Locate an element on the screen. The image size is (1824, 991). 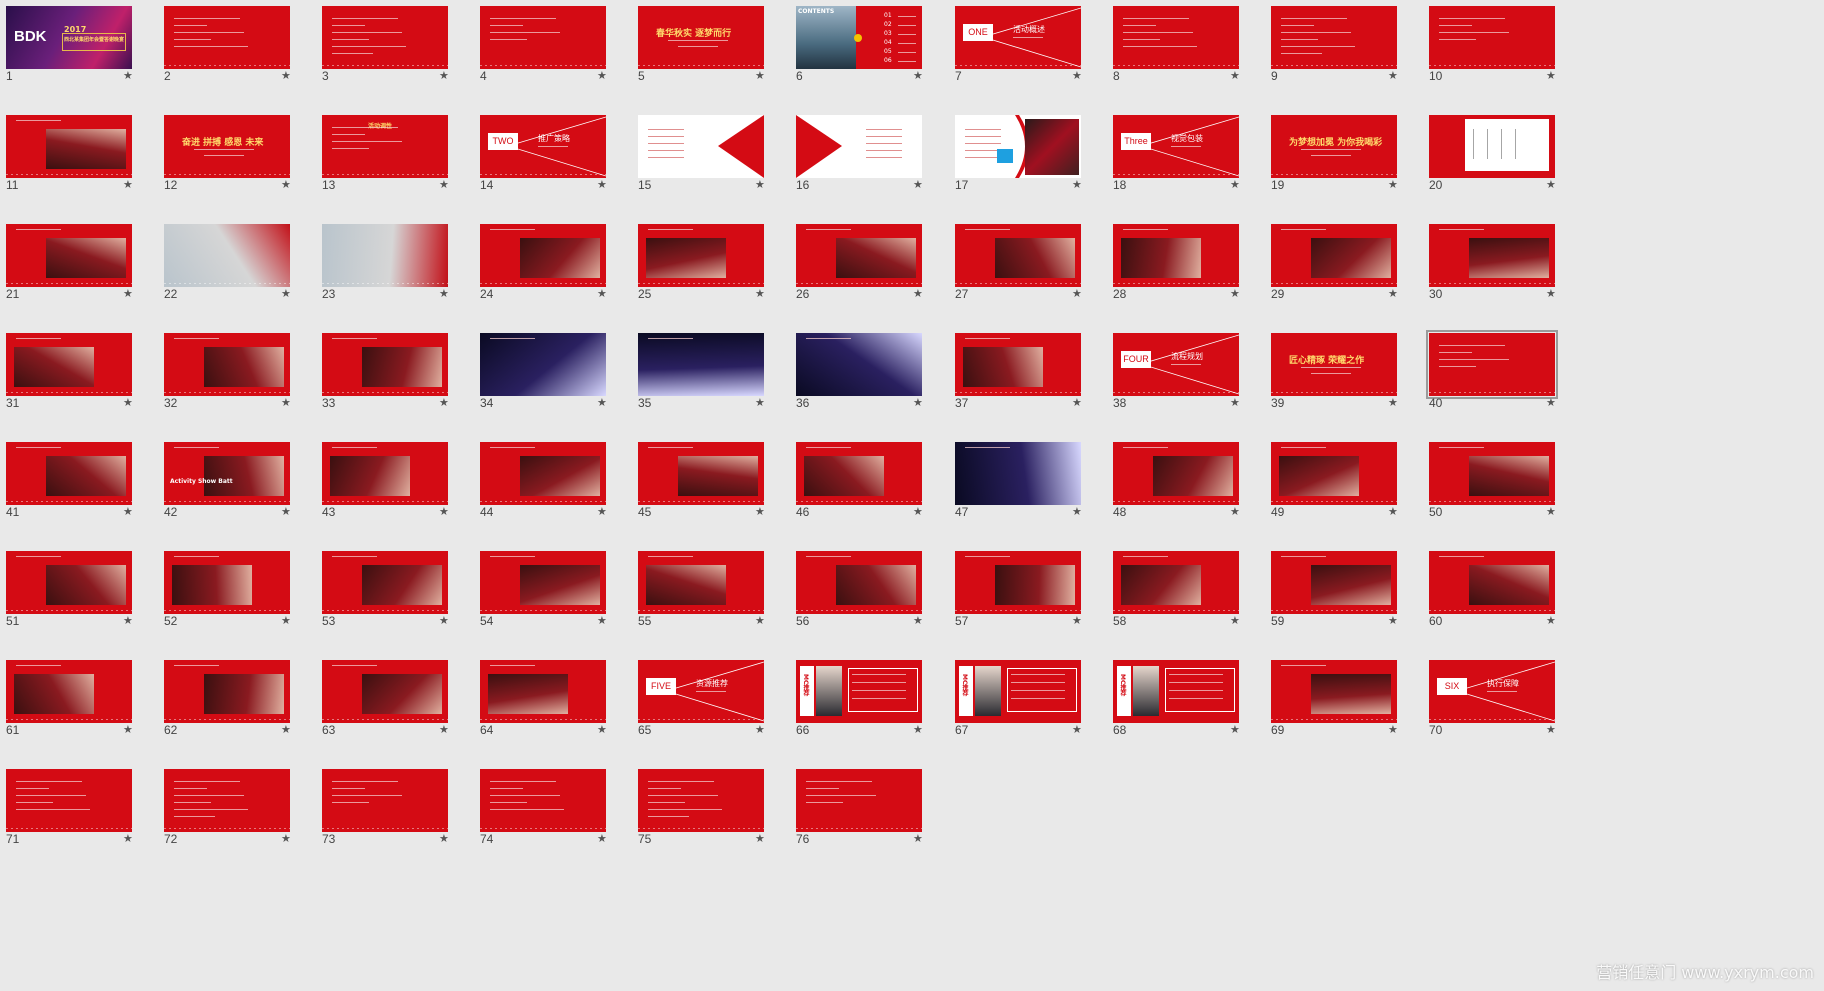
slide-thumbnail-62: 62 ★ is located at coordinates (237, 708).